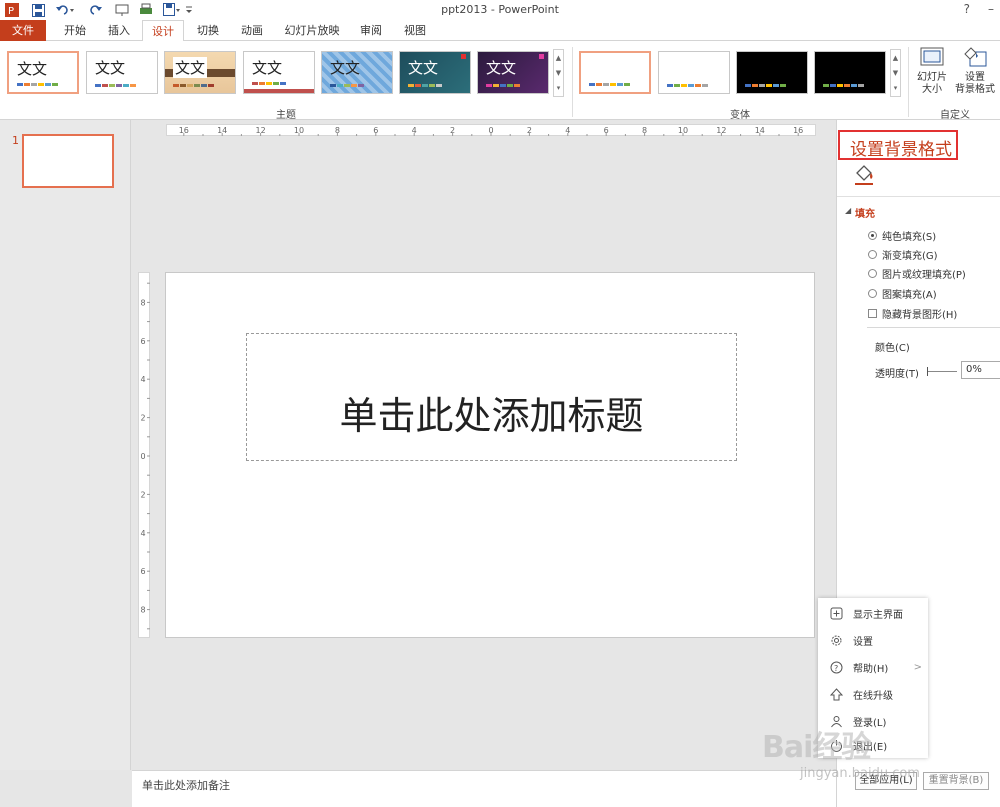  Describe the element at coordinates (415, 30) in the screenshot. I see `tab-view: 视图` at that location.